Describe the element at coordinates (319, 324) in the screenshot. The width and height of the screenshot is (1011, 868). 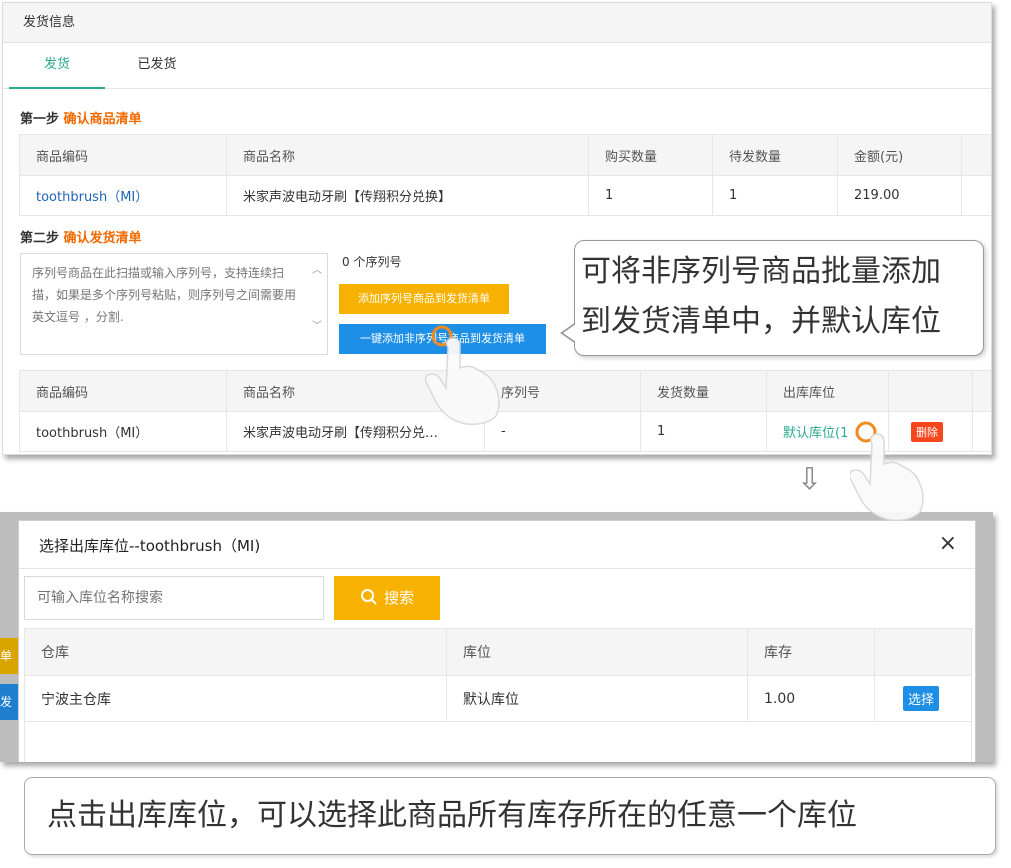
I see `scroll-down-icon: ﹀` at that location.